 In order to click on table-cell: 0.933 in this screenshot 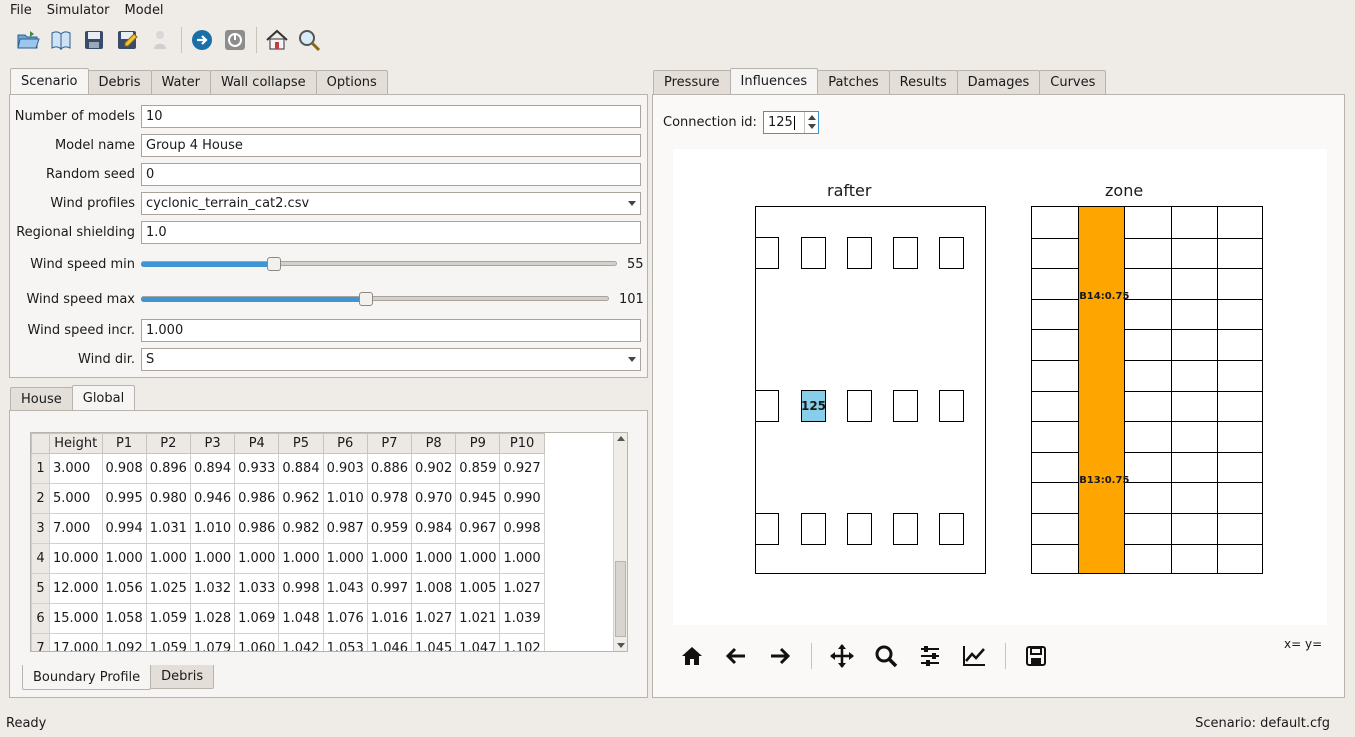, I will do `click(257, 468)`.